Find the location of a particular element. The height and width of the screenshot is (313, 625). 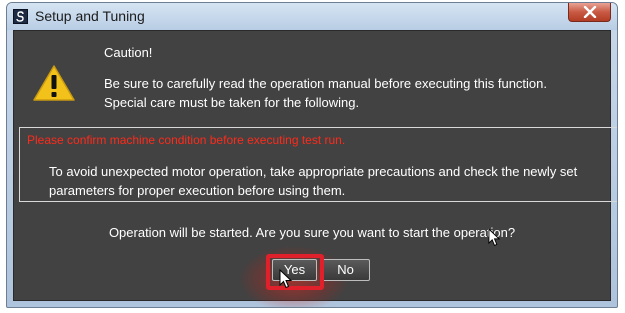

close-button is located at coordinates (589, 12).